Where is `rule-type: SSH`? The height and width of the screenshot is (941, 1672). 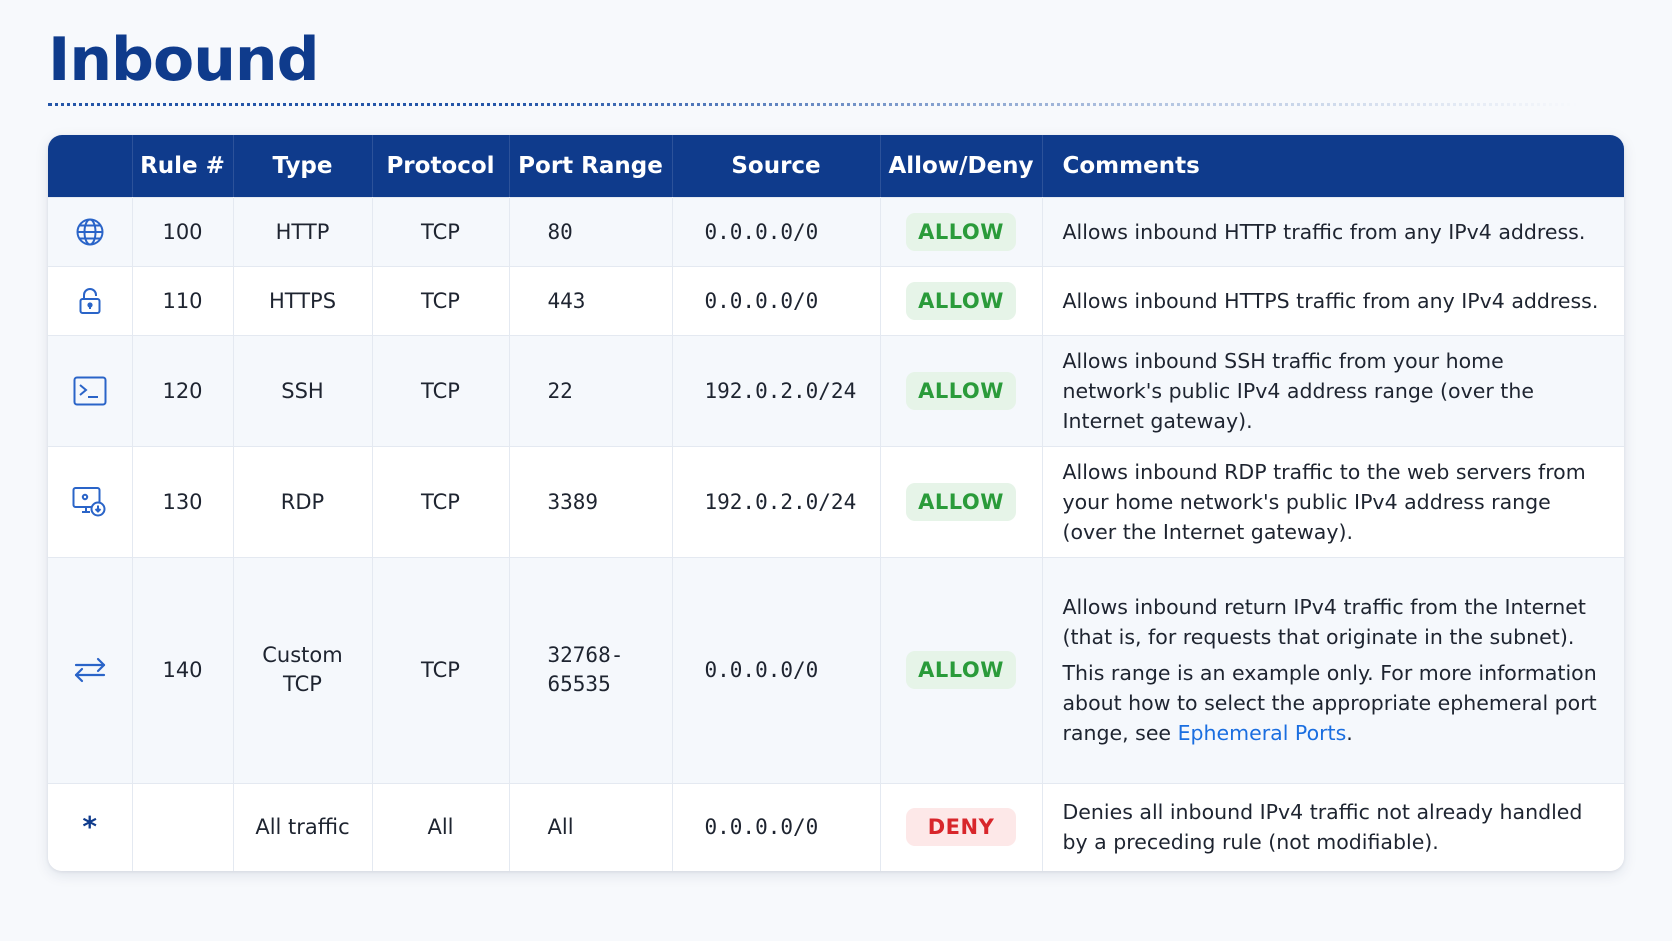
rule-type: SSH is located at coordinates (303, 390).